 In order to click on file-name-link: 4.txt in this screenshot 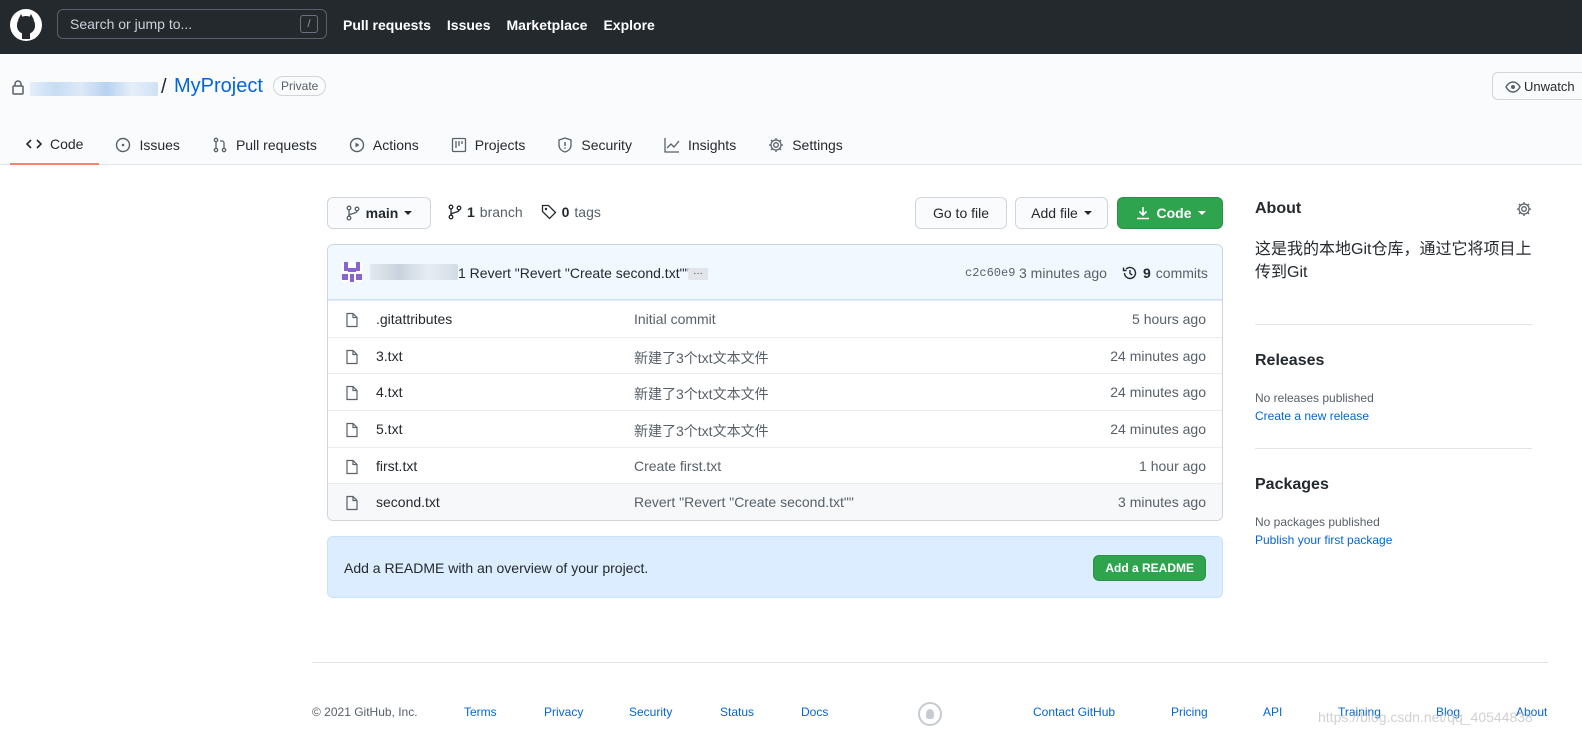, I will do `click(389, 392)`.